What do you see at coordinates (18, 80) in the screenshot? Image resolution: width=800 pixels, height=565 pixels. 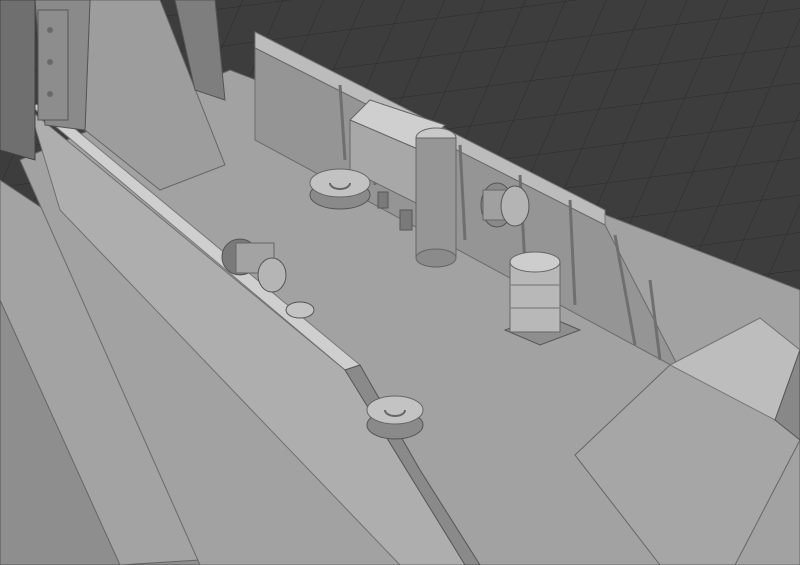 I see `upper-left-post` at bounding box center [18, 80].